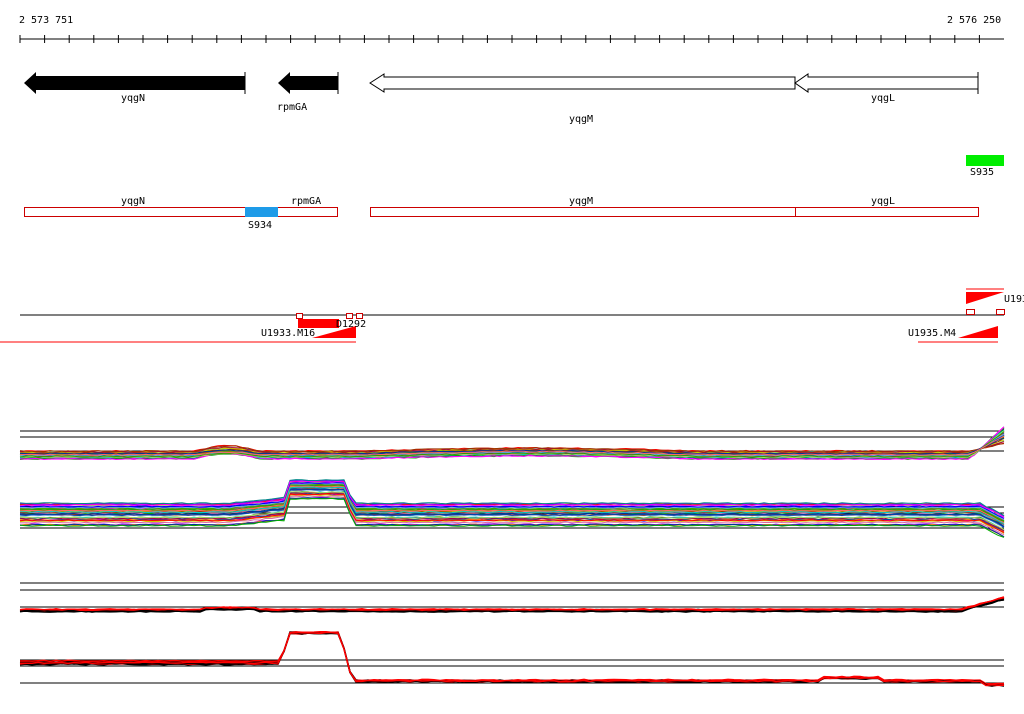 The width and height of the screenshot is (1024, 714). Describe the element at coordinates (985, 298) in the screenshot. I see `transcript-wedge-U193` at that location.